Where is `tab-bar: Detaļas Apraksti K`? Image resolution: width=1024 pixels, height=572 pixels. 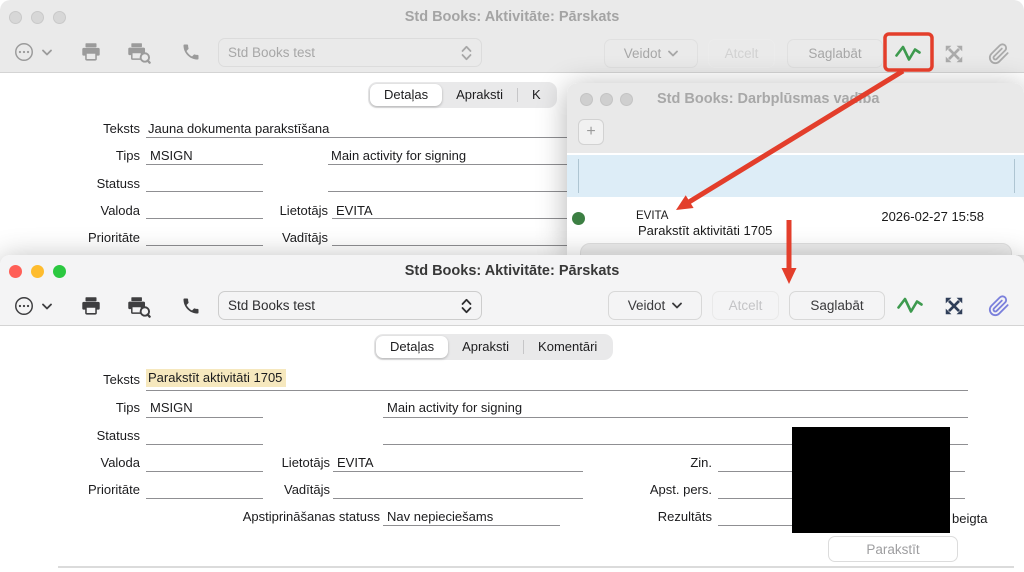 tab-bar: Detaļas Apraksti K is located at coordinates (462, 95).